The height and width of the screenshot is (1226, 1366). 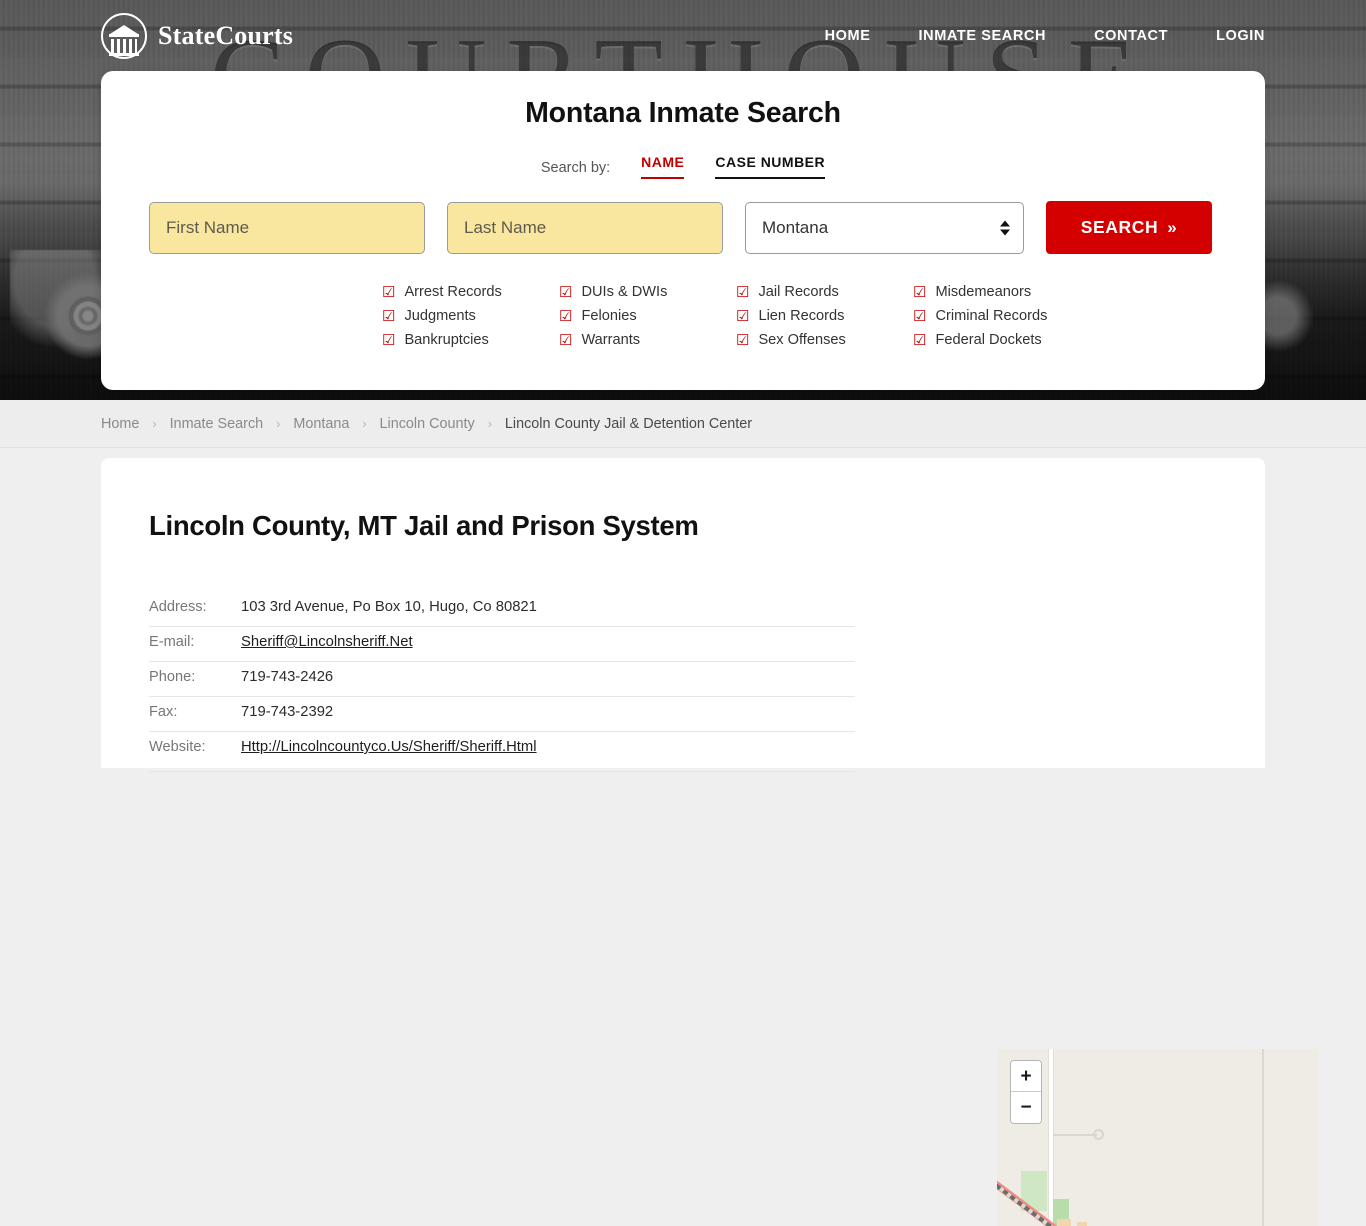 I want to click on state-select-value: Montana, so click(x=795, y=227).